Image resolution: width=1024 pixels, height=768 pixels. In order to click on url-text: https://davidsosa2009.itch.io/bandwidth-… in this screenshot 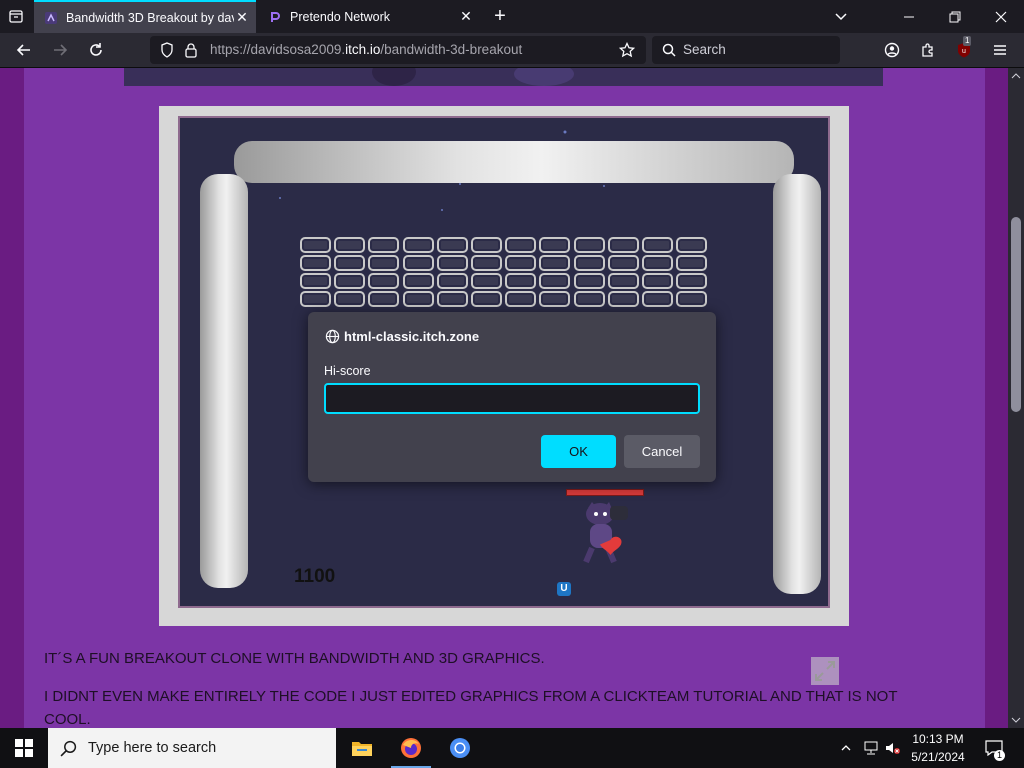, I will do `click(366, 50)`.